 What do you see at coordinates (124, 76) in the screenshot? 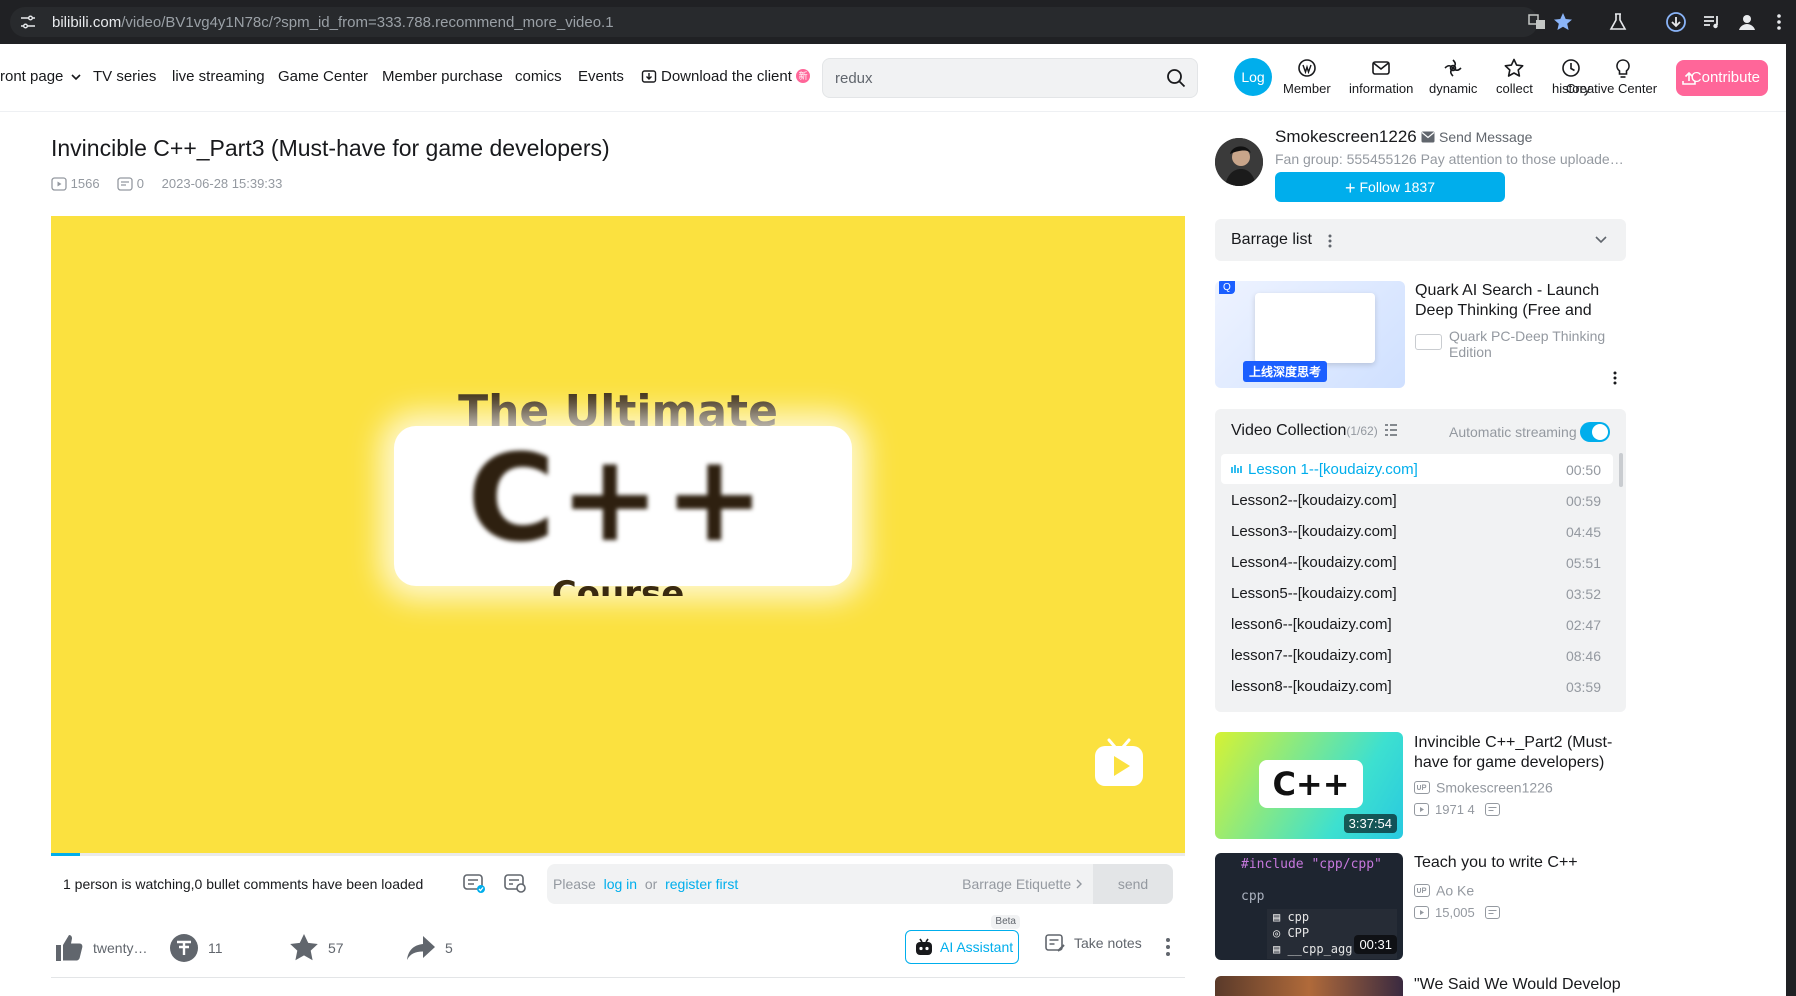
I see `nav-tv-series: TV series` at bounding box center [124, 76].